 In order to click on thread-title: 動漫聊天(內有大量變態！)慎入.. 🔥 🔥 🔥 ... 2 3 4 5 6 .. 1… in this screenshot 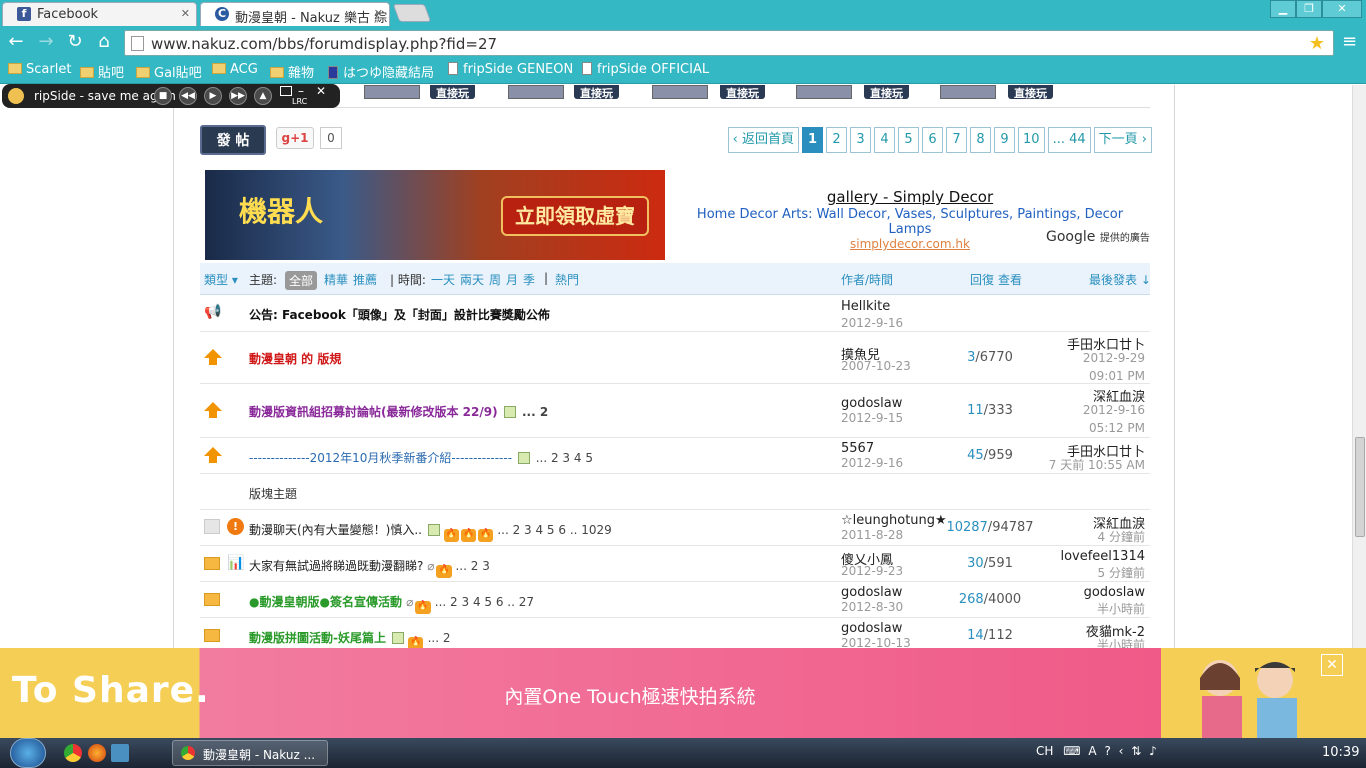, I will do `click(430, 531)`.